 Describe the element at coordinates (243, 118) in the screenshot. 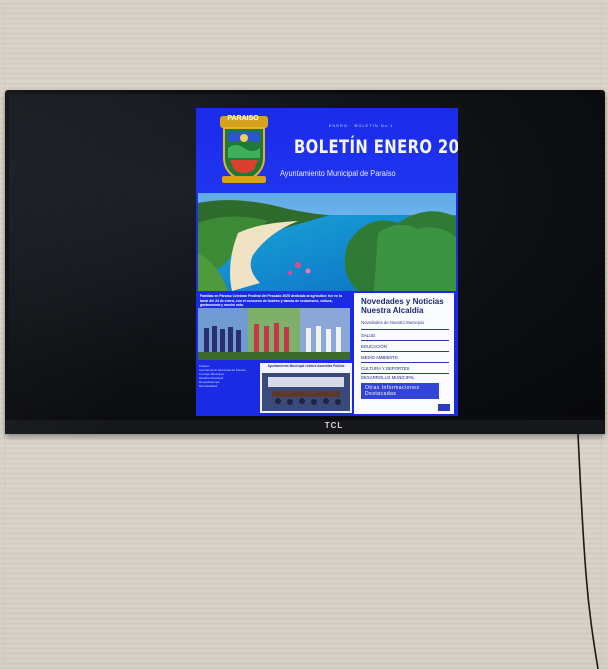

I see `logo-text: PARAISO` at that location.